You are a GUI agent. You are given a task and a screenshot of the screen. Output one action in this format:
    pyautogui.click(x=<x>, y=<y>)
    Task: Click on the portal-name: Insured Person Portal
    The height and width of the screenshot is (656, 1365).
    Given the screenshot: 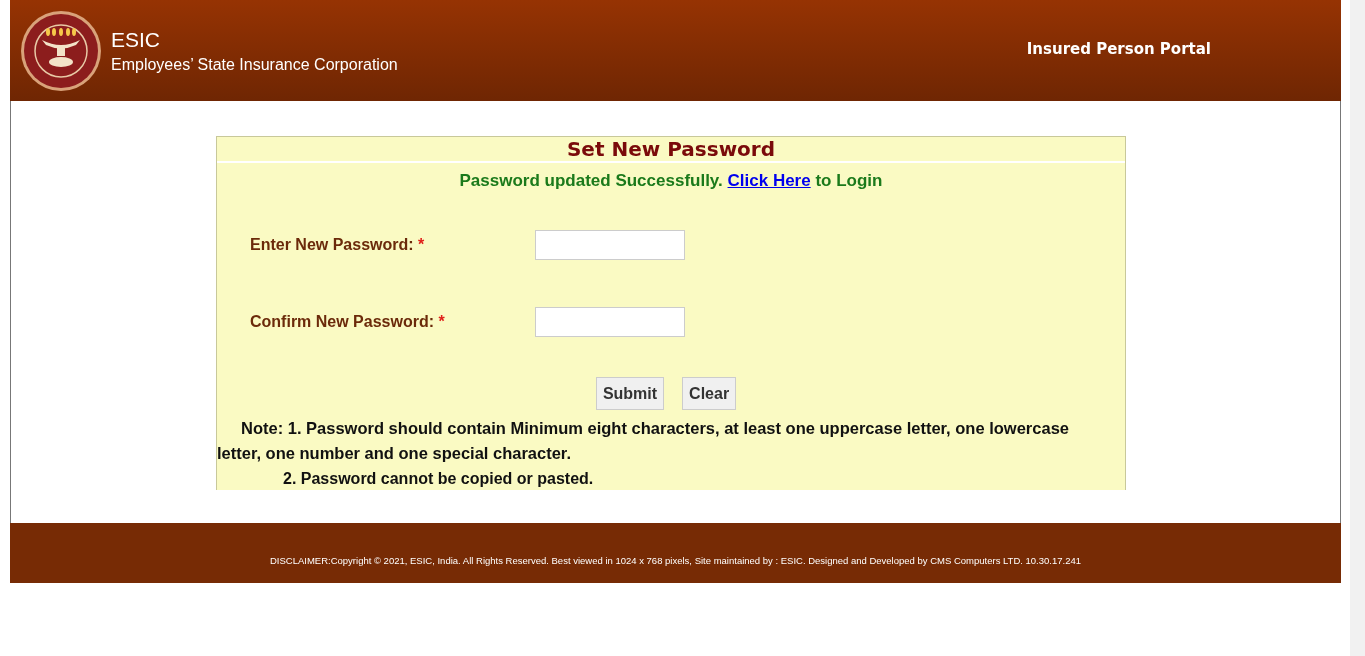 What is the action you would take?
    pyautogui.click(x=1118, y=48)
    